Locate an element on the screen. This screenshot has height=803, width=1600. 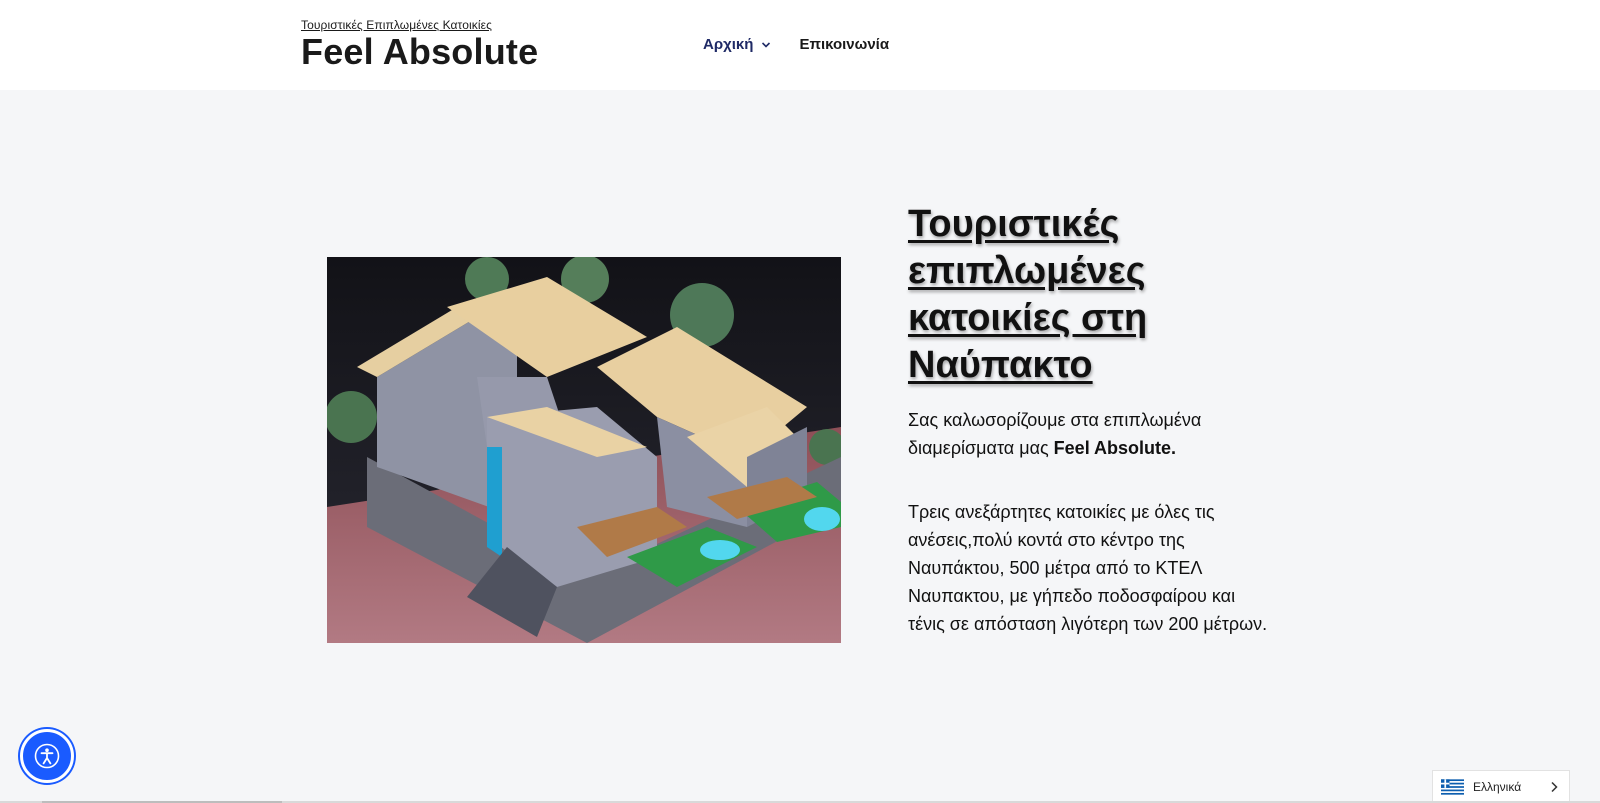
nav-item-contact: Επικοινωνία is located at coordinates (844, 44).